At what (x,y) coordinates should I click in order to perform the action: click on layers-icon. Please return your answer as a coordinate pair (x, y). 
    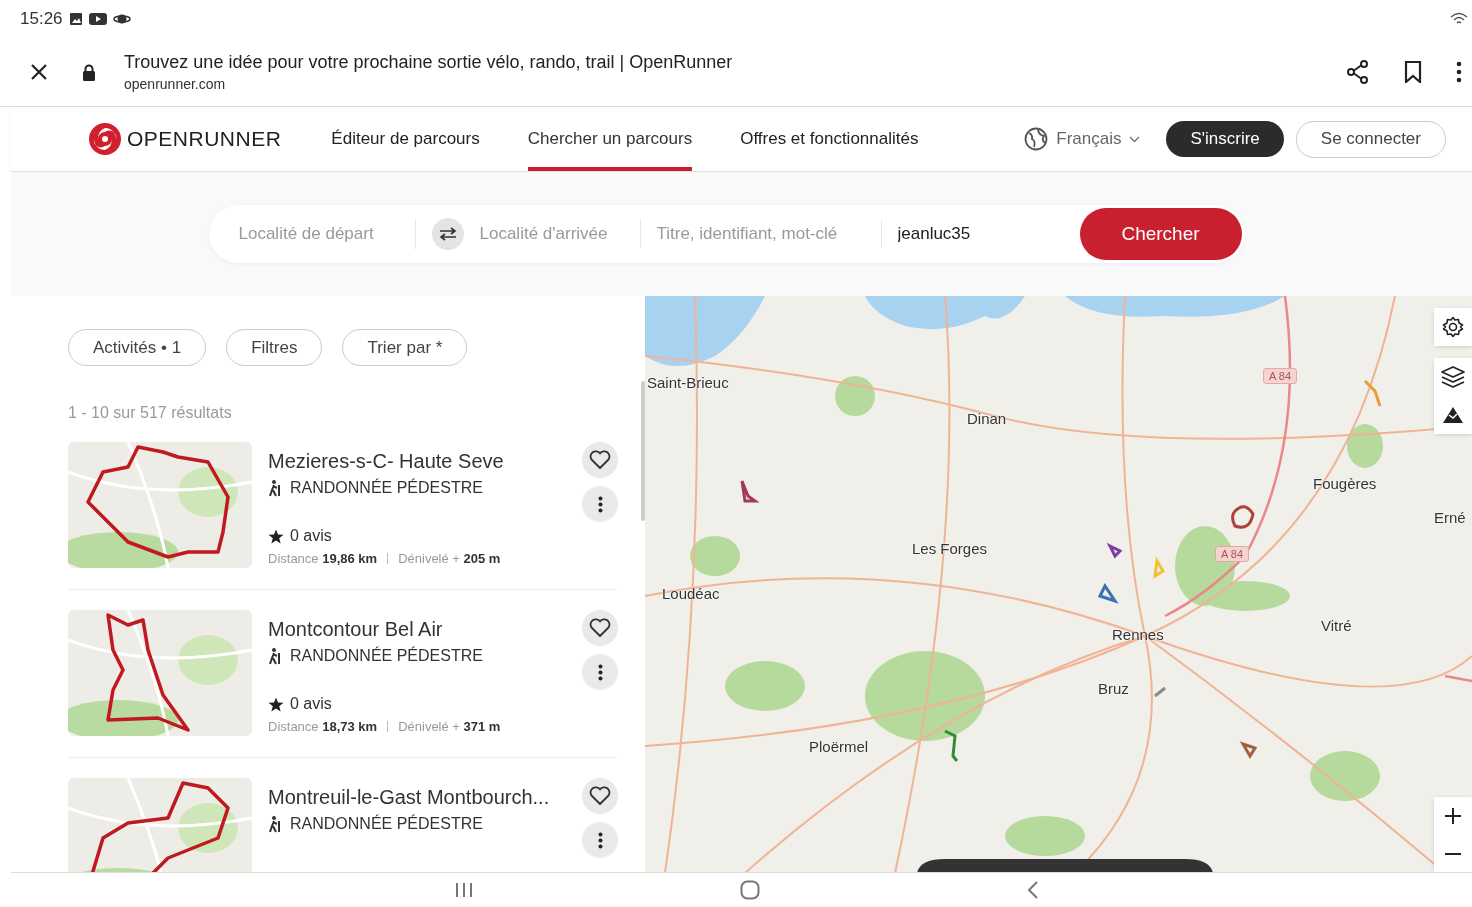
    Looking at the image, I should click on (1453, 377).